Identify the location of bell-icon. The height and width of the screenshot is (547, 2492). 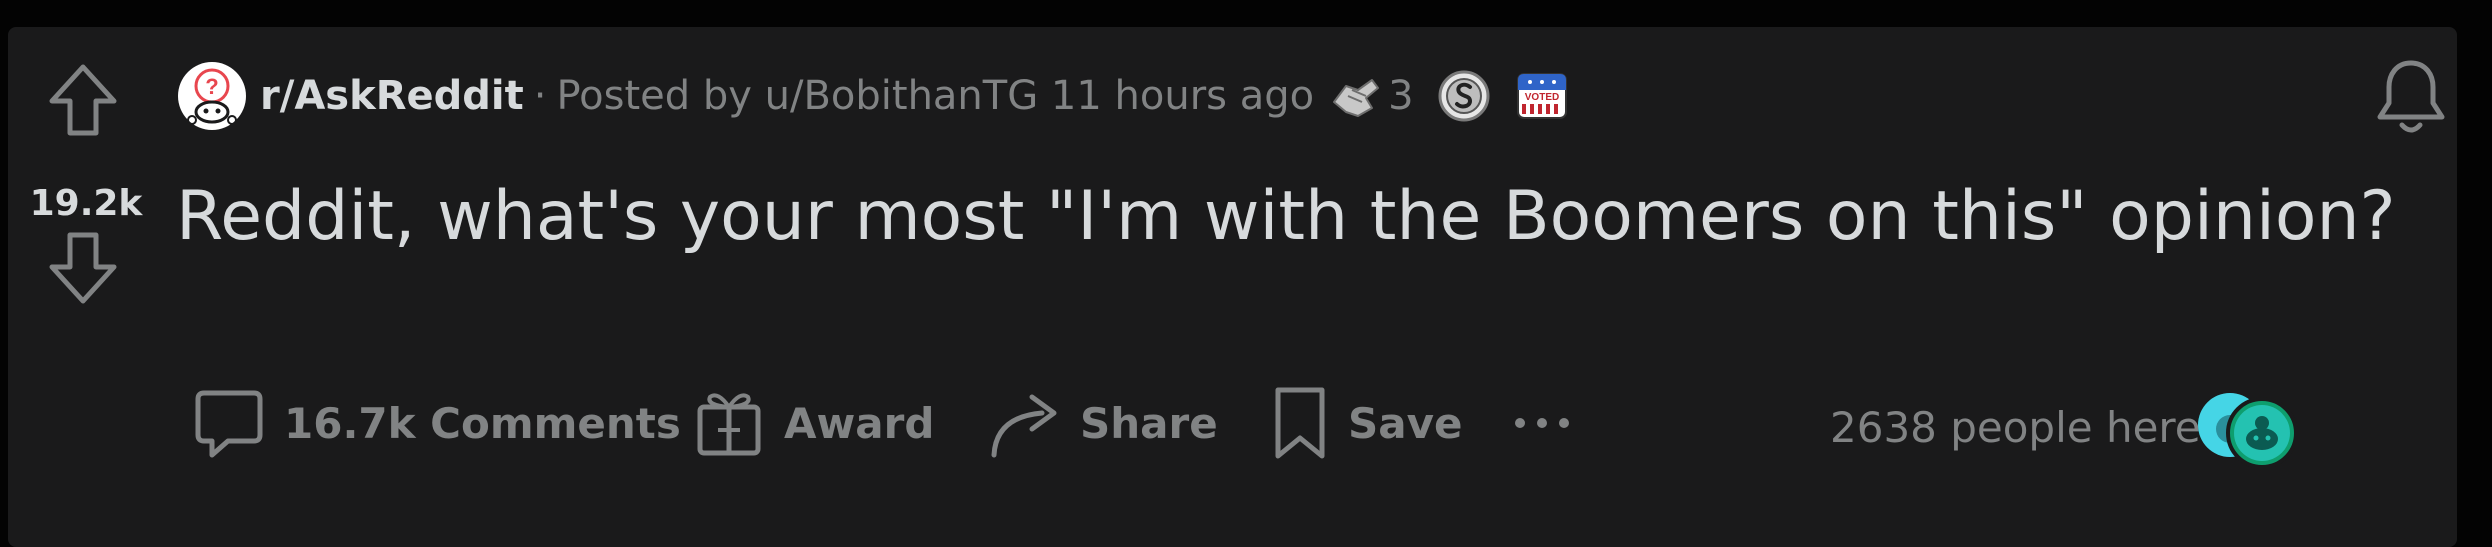
(2411, 96).